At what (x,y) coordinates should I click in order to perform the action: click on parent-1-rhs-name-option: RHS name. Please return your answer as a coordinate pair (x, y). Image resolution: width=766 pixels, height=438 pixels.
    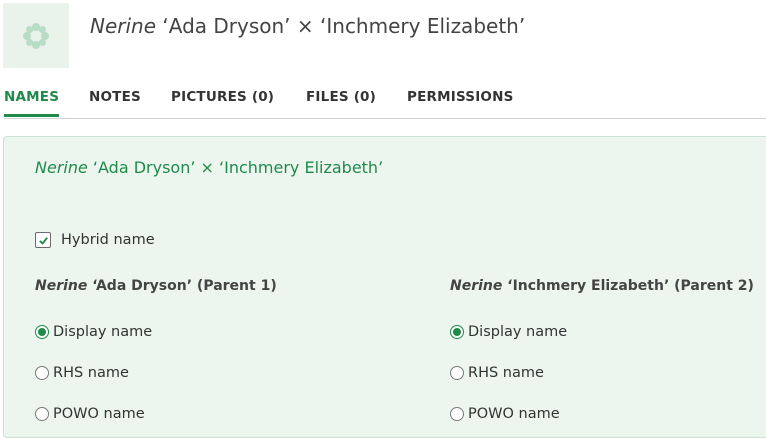
    Looking at the image, I should click on (82, 373).